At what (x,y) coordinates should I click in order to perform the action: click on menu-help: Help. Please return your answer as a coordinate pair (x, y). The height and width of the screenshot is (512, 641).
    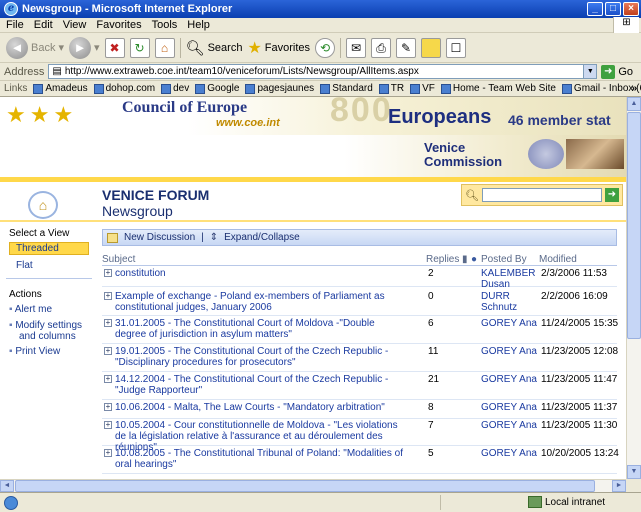
    Looking at the image, I should click on (198, 25).